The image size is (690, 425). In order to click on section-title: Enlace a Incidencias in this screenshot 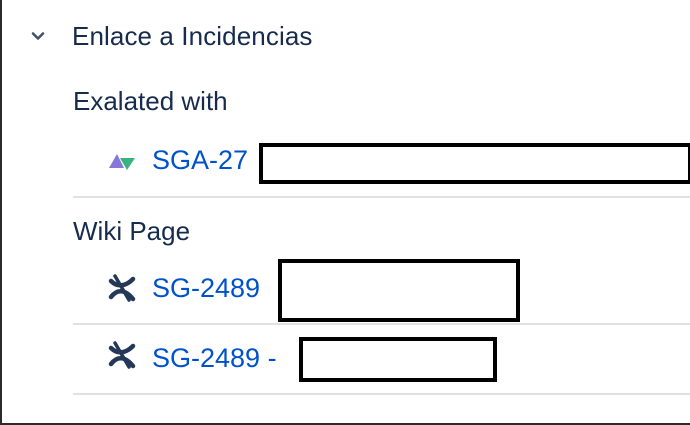, I will do `click(192, 35)`.